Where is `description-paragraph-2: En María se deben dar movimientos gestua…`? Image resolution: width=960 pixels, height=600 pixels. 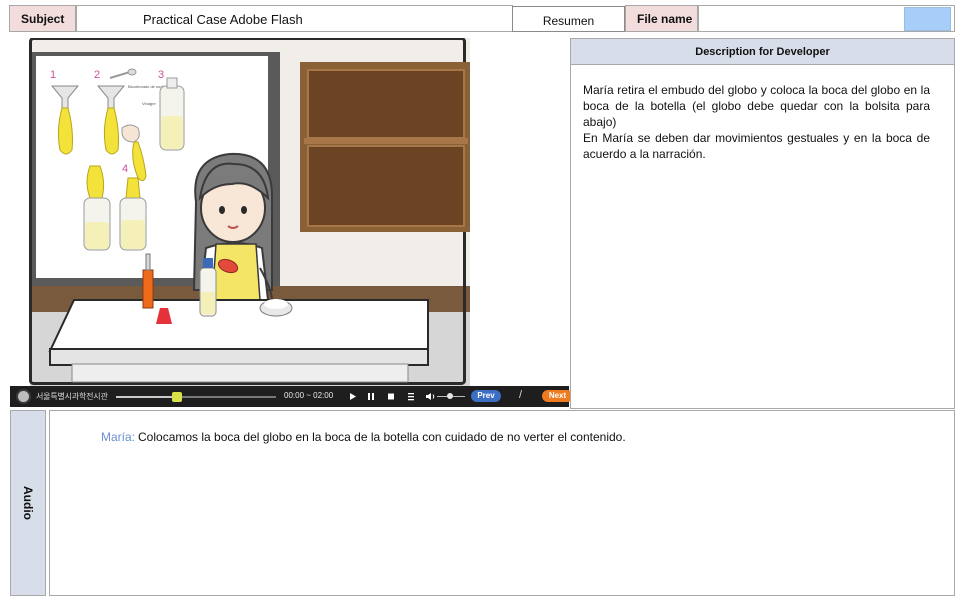 description-paragraph-2: En María se deben dar movimientos gestua… is located at coordinates (756, 146).